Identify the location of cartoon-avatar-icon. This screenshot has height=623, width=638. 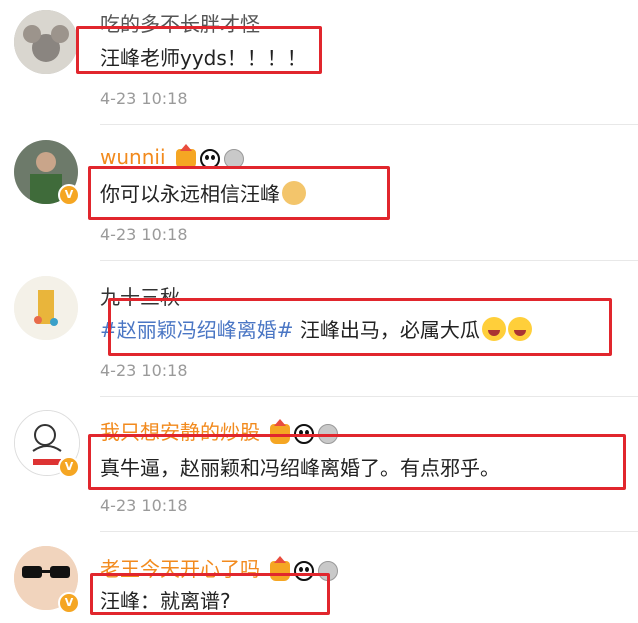
(46, 308).